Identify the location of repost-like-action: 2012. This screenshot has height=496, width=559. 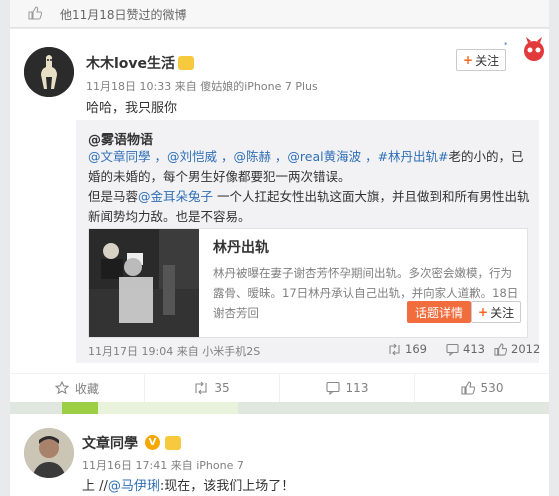
(517, 349).